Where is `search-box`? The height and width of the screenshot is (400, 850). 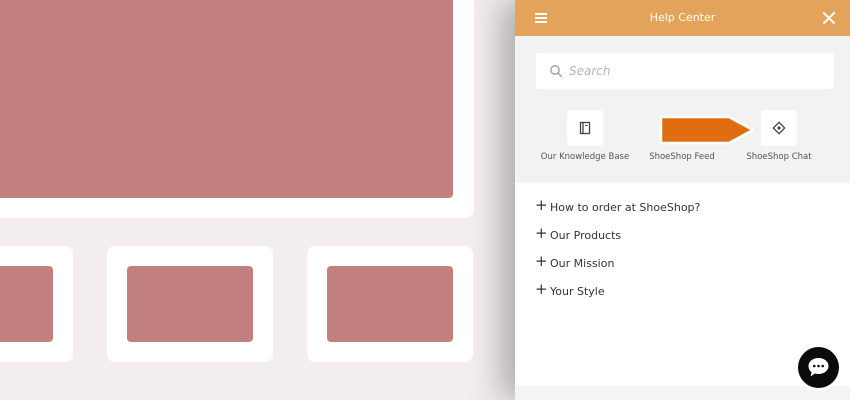 search-box is located at coordinates (685, 71).